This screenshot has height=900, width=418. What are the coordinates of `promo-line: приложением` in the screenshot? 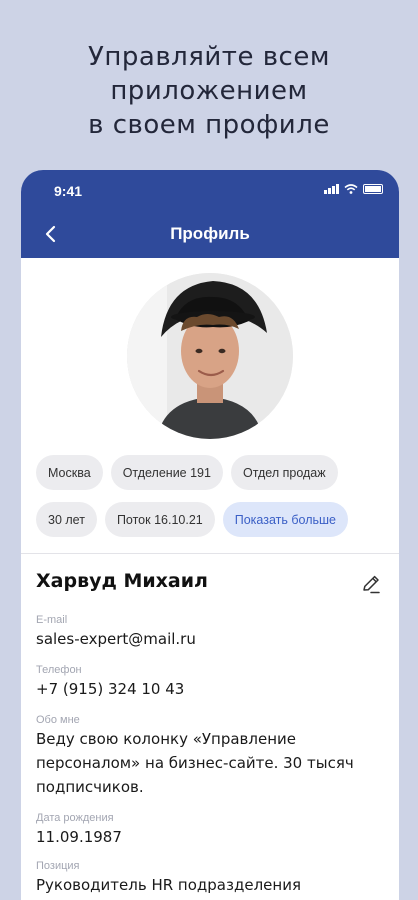 It's located at (209, 91).